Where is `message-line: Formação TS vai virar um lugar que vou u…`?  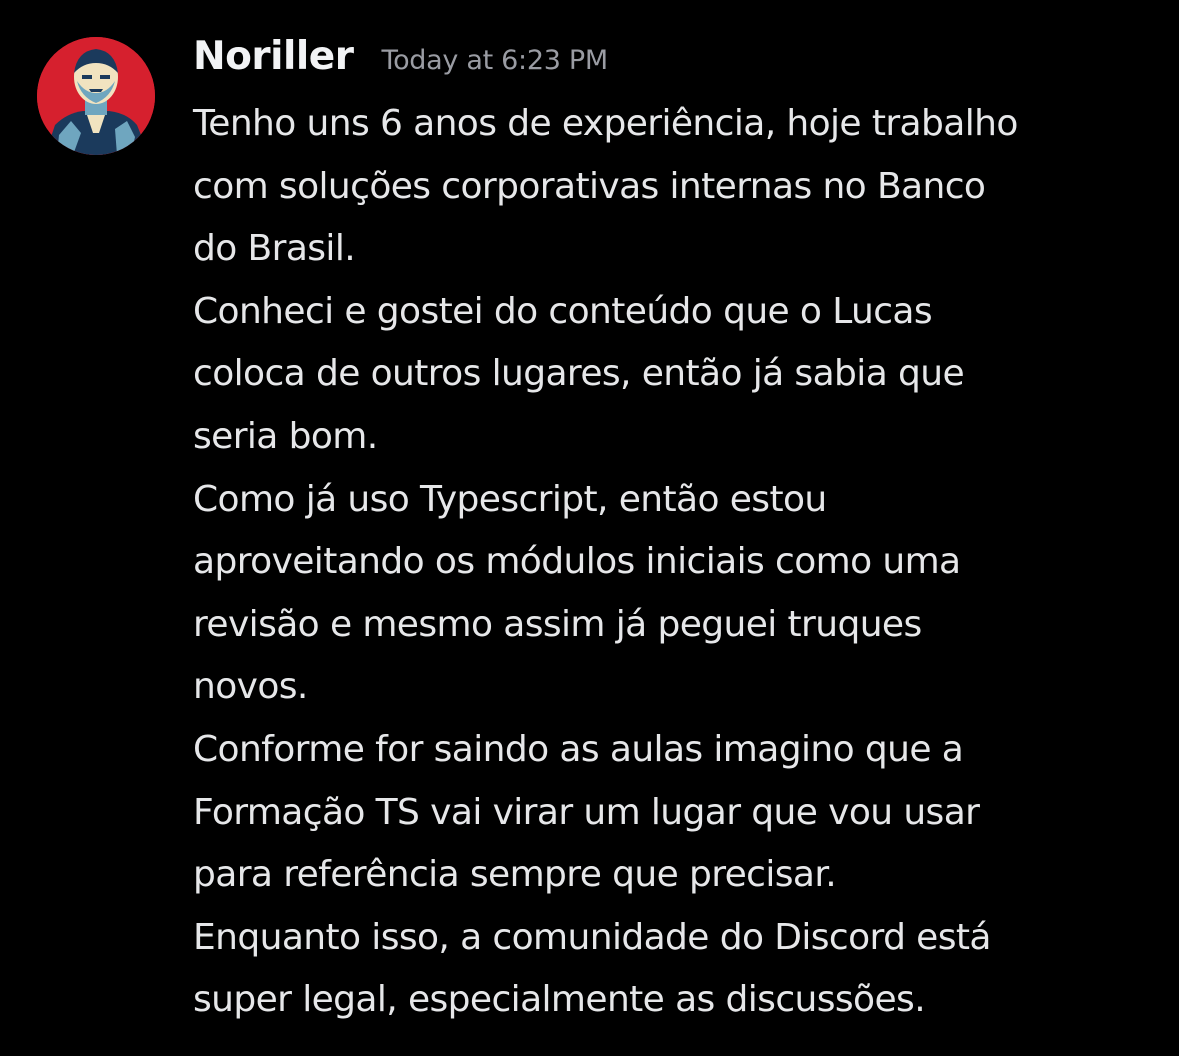 message-line: Formação TS vai virar um lugar que vou u… is located at coordinates (586, 812).